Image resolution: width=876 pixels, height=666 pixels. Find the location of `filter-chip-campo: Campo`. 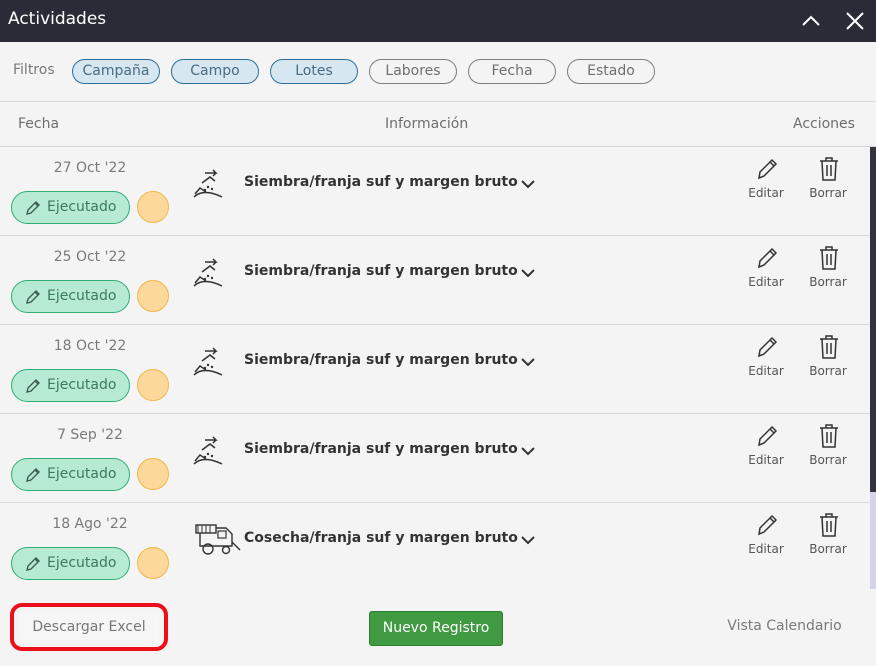

filter-chip-campo: Campo is located at coordinates (215, 71).